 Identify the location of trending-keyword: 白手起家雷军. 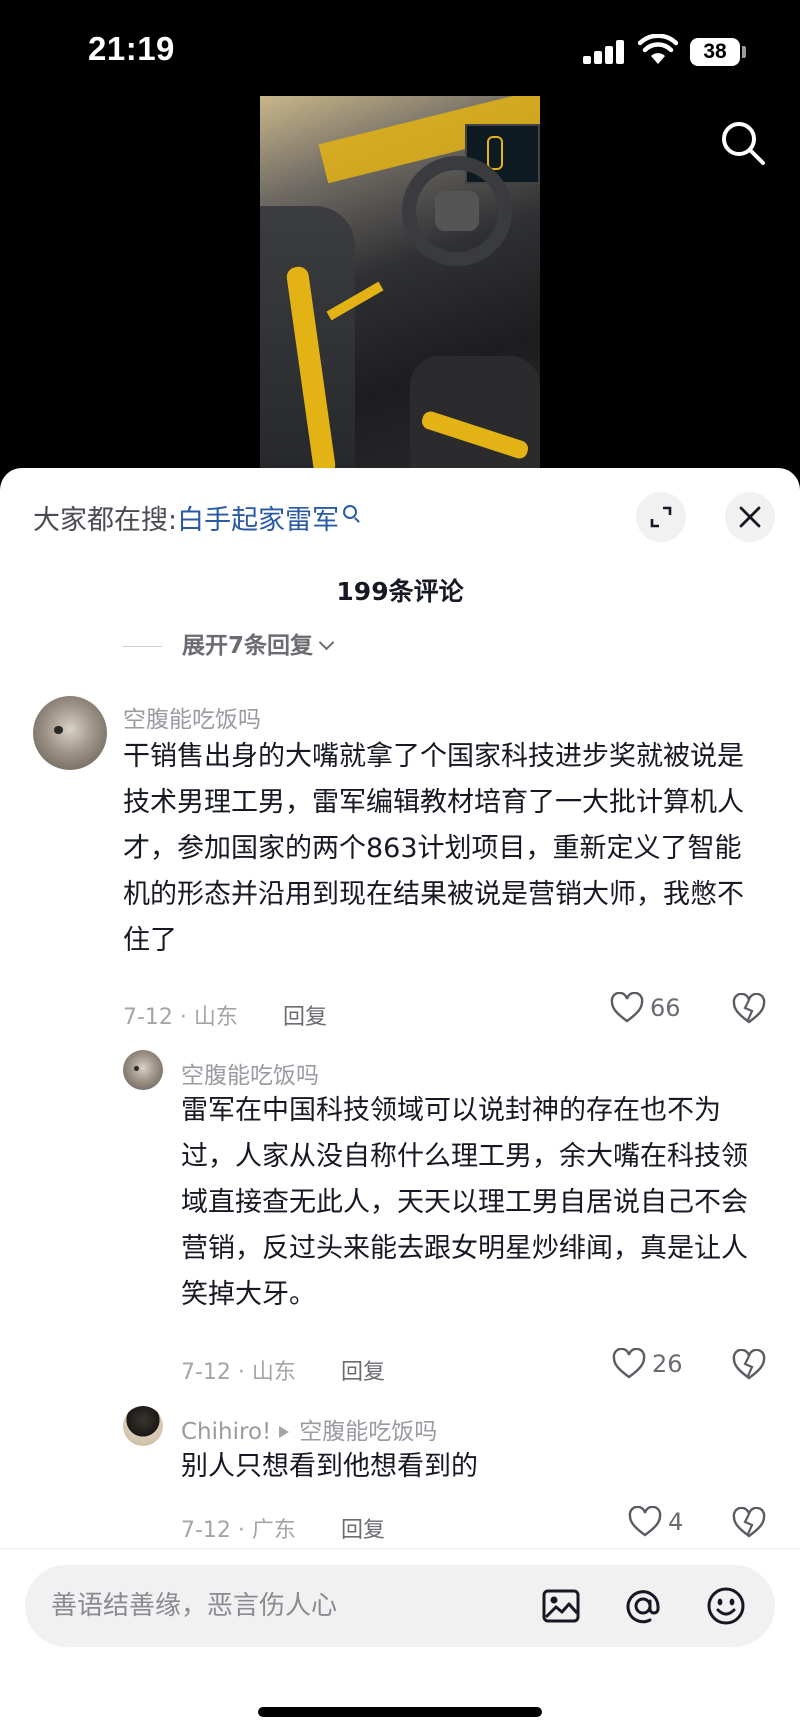
(258, 520).